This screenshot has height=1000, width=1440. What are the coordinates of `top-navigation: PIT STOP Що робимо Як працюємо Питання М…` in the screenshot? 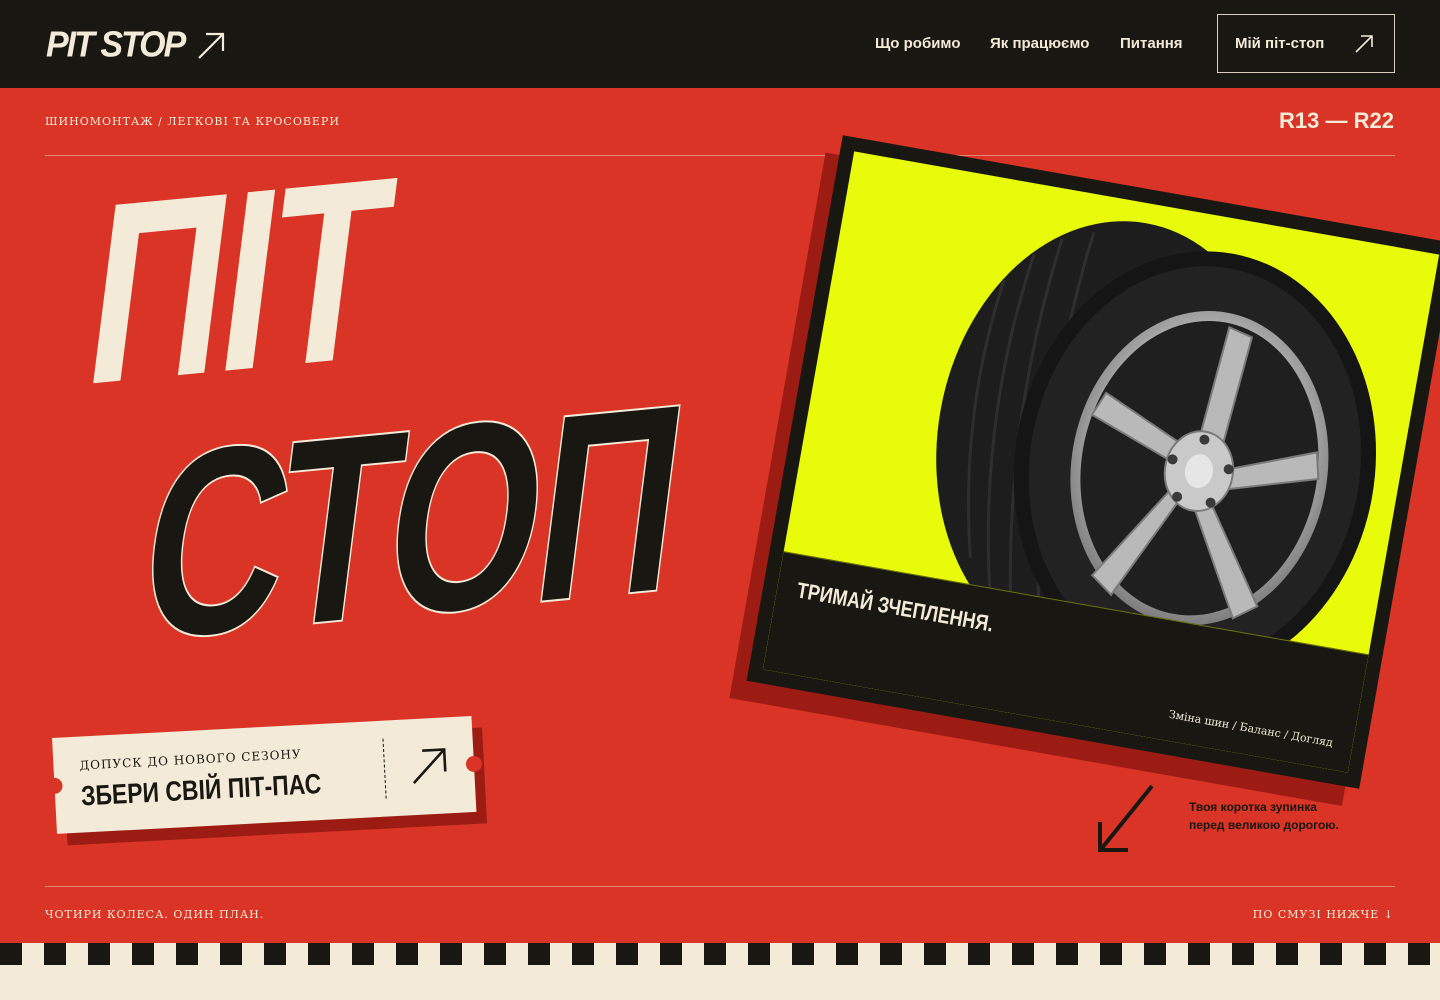 It's located at (720, 44).